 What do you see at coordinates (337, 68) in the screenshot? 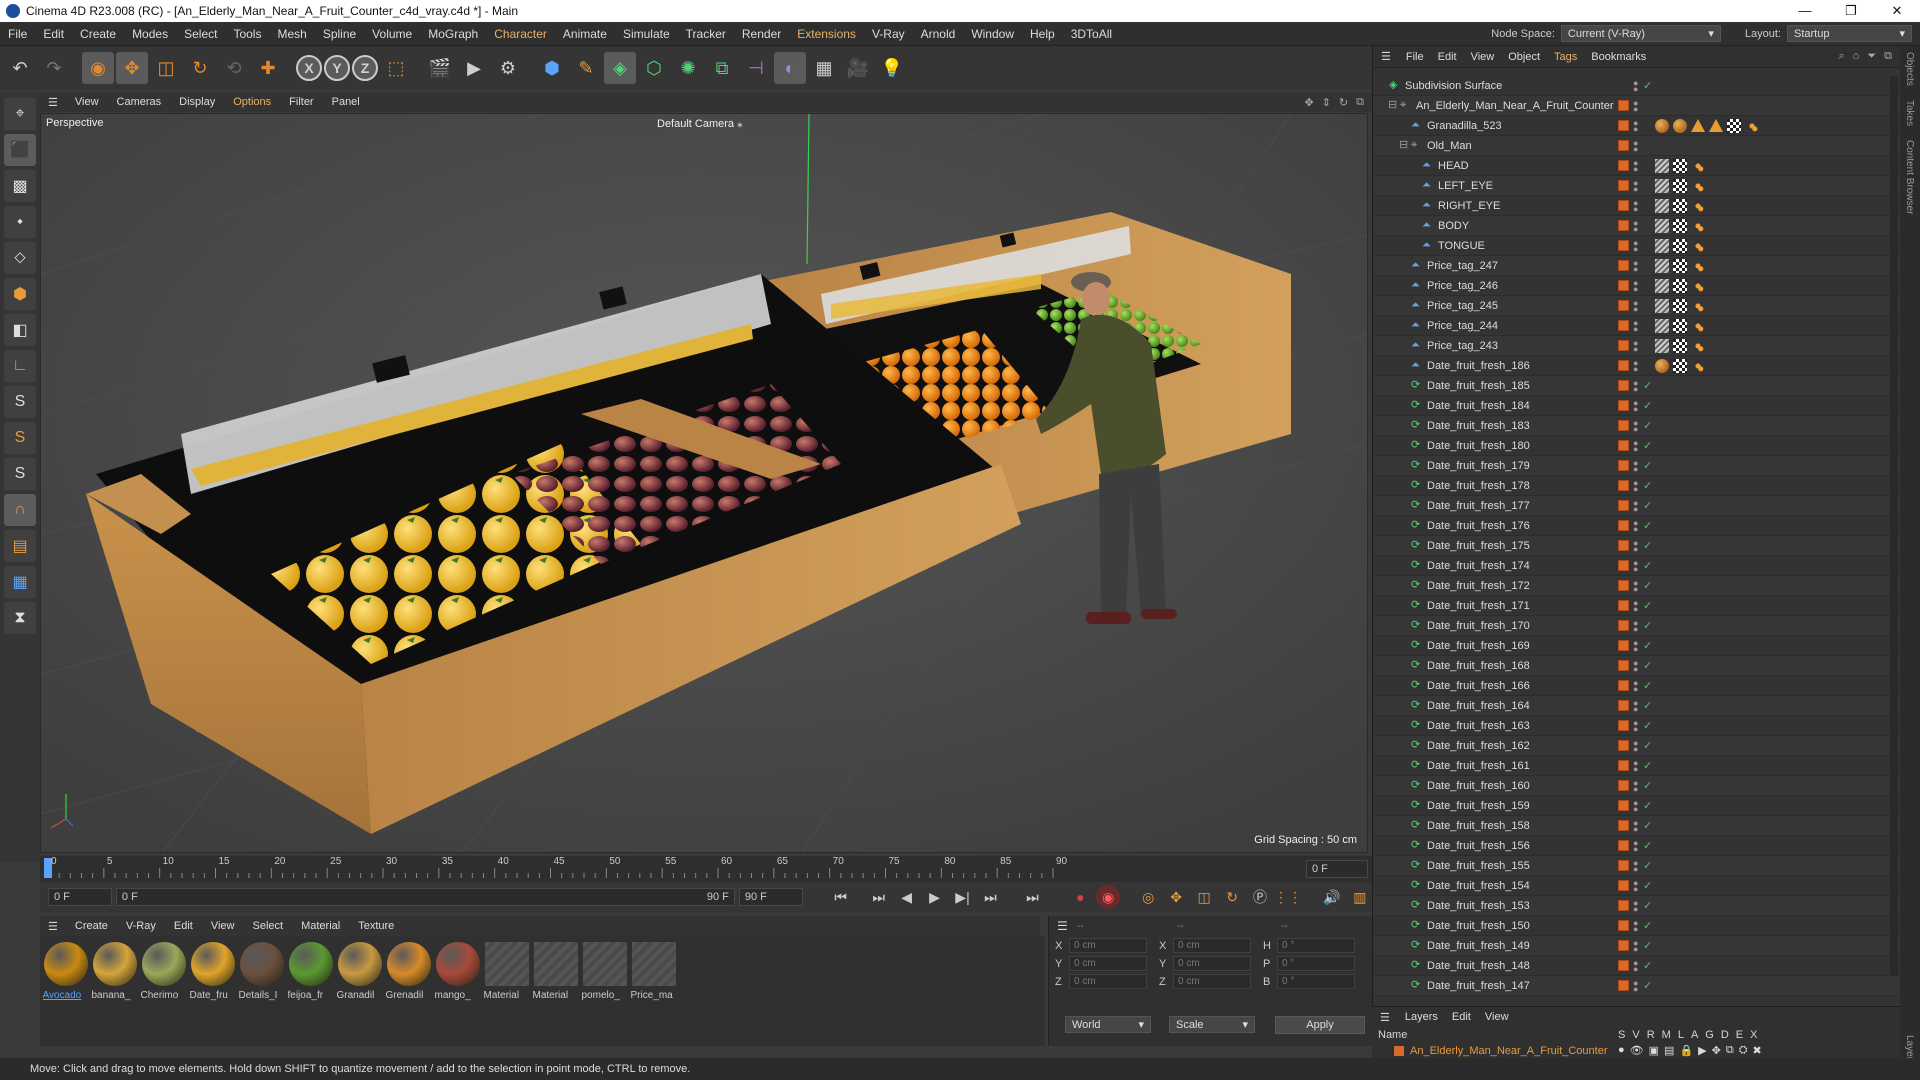
I see `axis-y-button: Y` at bounding box center [337, 68].